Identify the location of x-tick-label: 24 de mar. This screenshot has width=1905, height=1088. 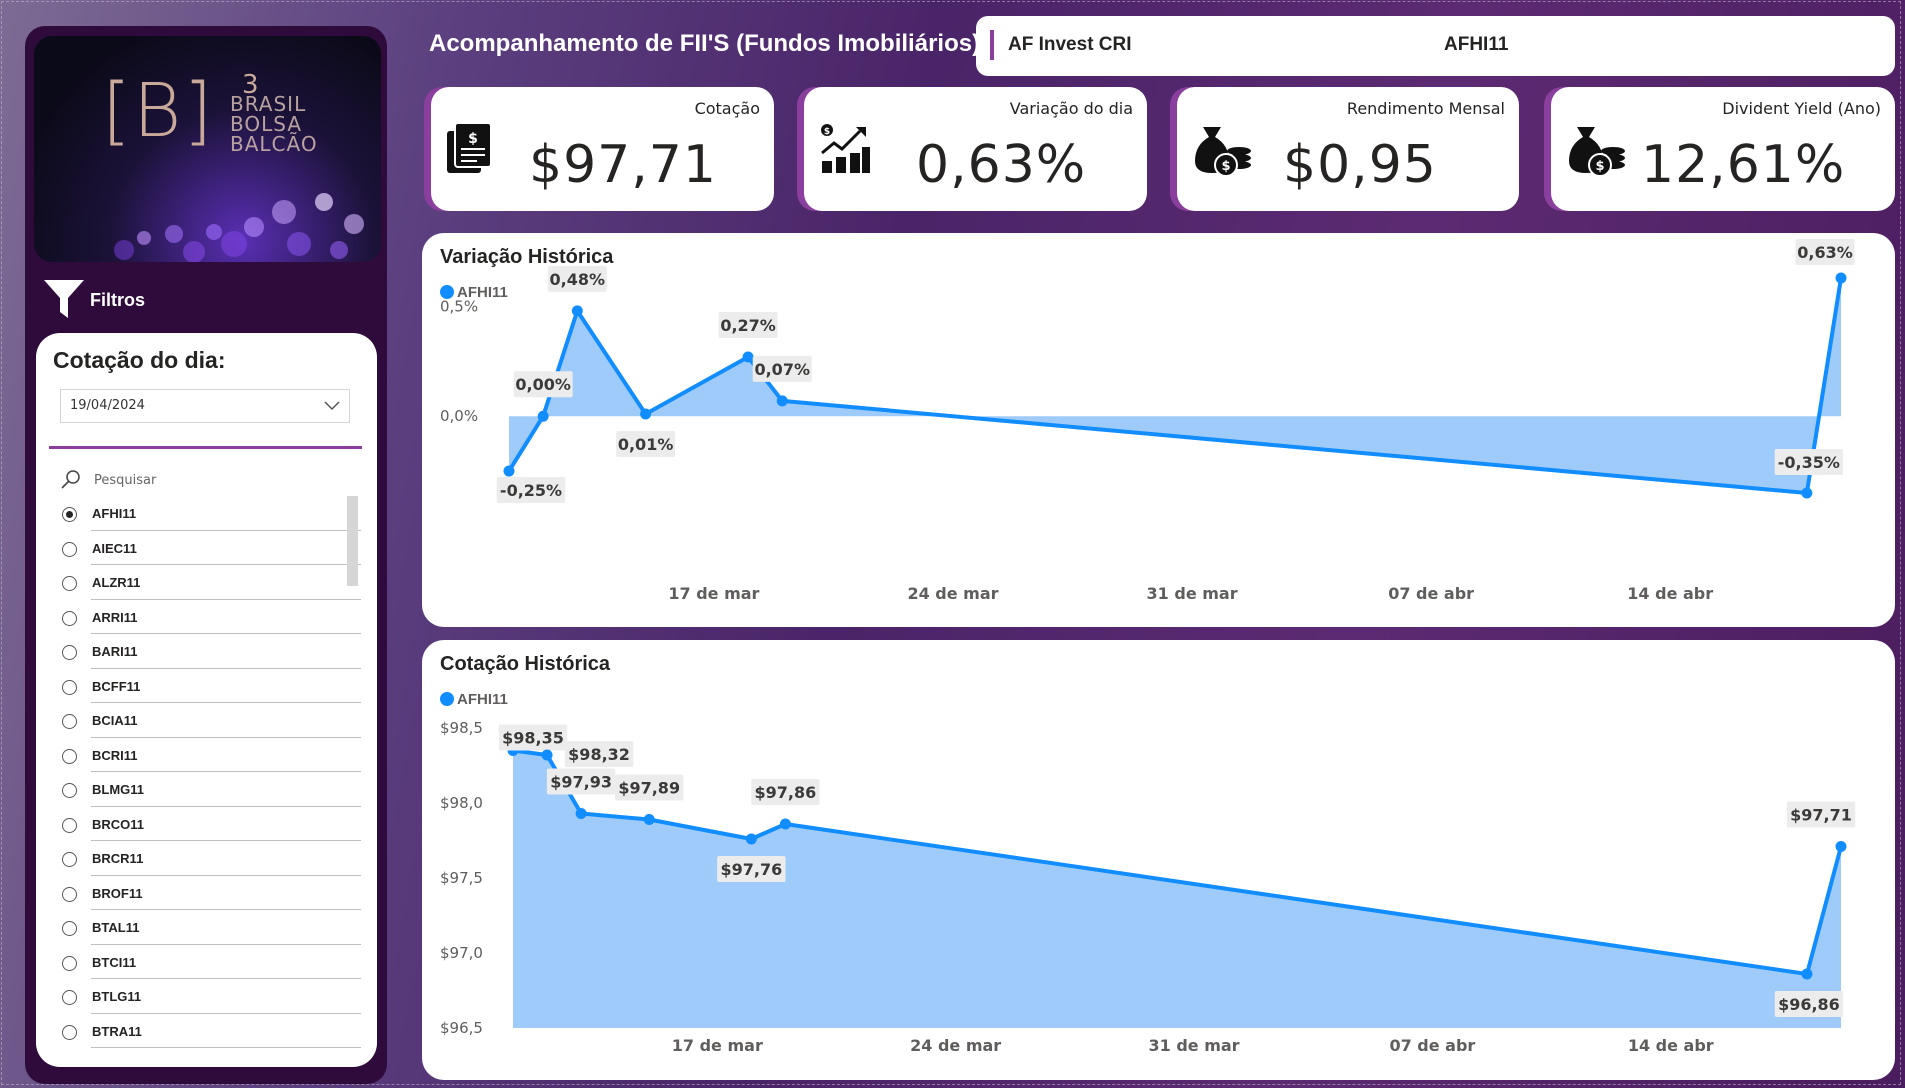
(955, 1045).